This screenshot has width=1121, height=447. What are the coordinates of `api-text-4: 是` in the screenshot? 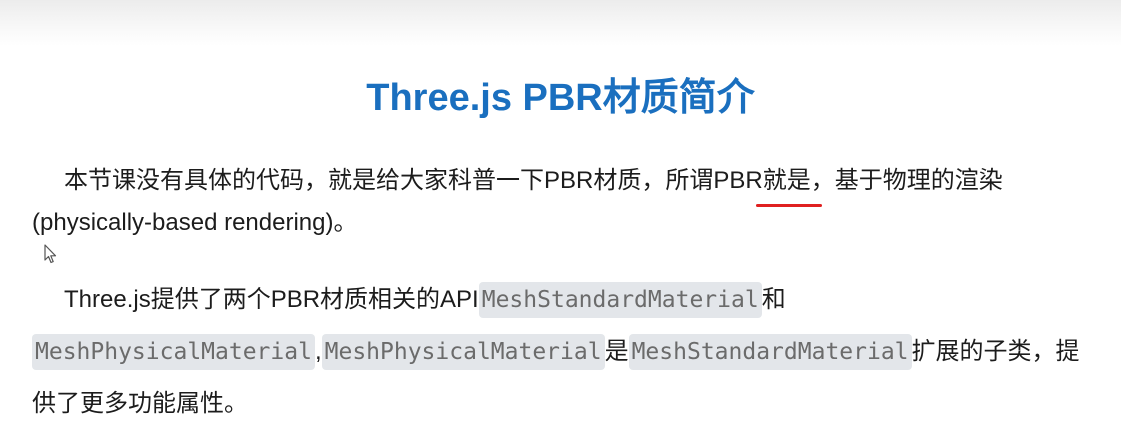 It's located at (616, 351).